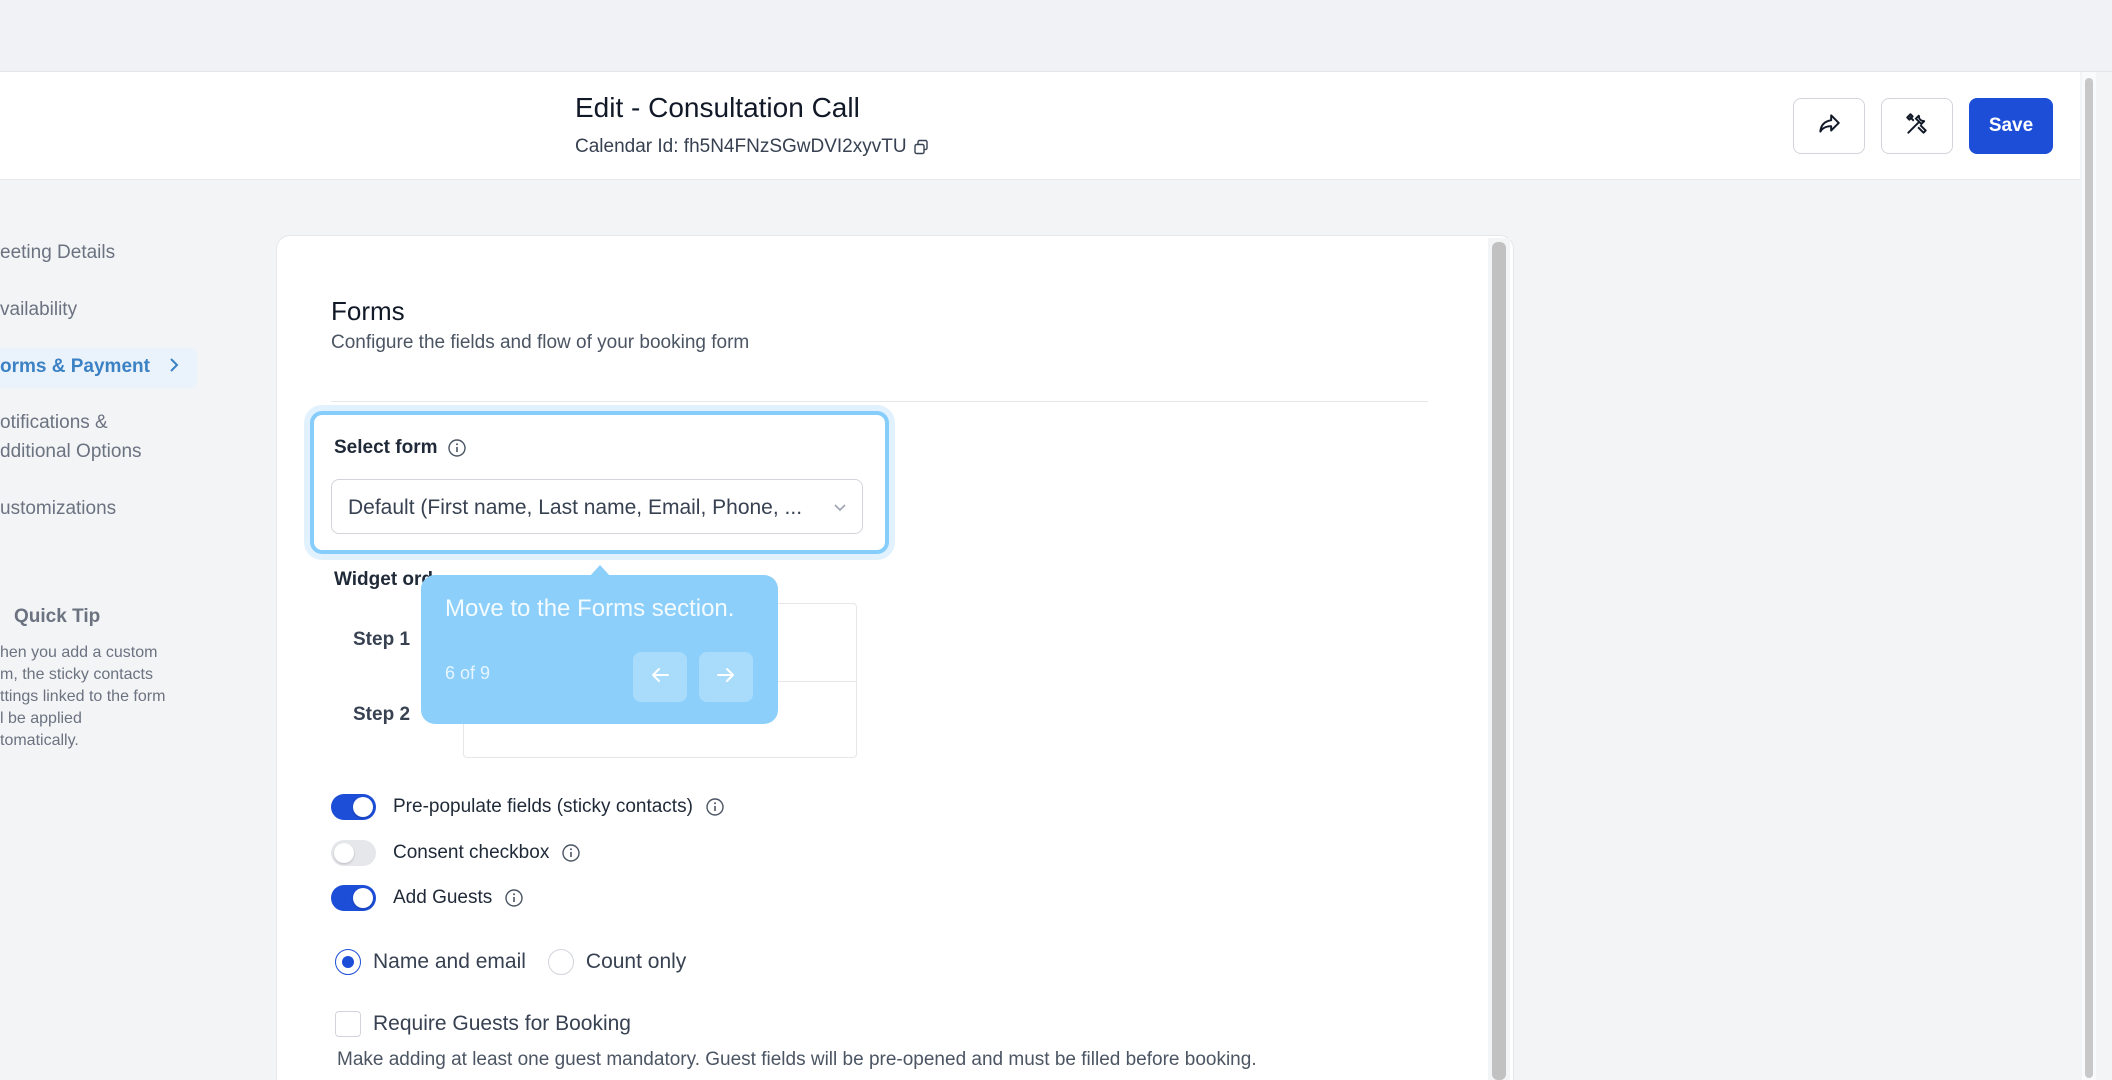 The width and height of the screenshot is (2112, 1080). What do you see at coordinates (840, 509) in the screenshot?
I see `chevron-down-icon` at bounding box center [840, 509].